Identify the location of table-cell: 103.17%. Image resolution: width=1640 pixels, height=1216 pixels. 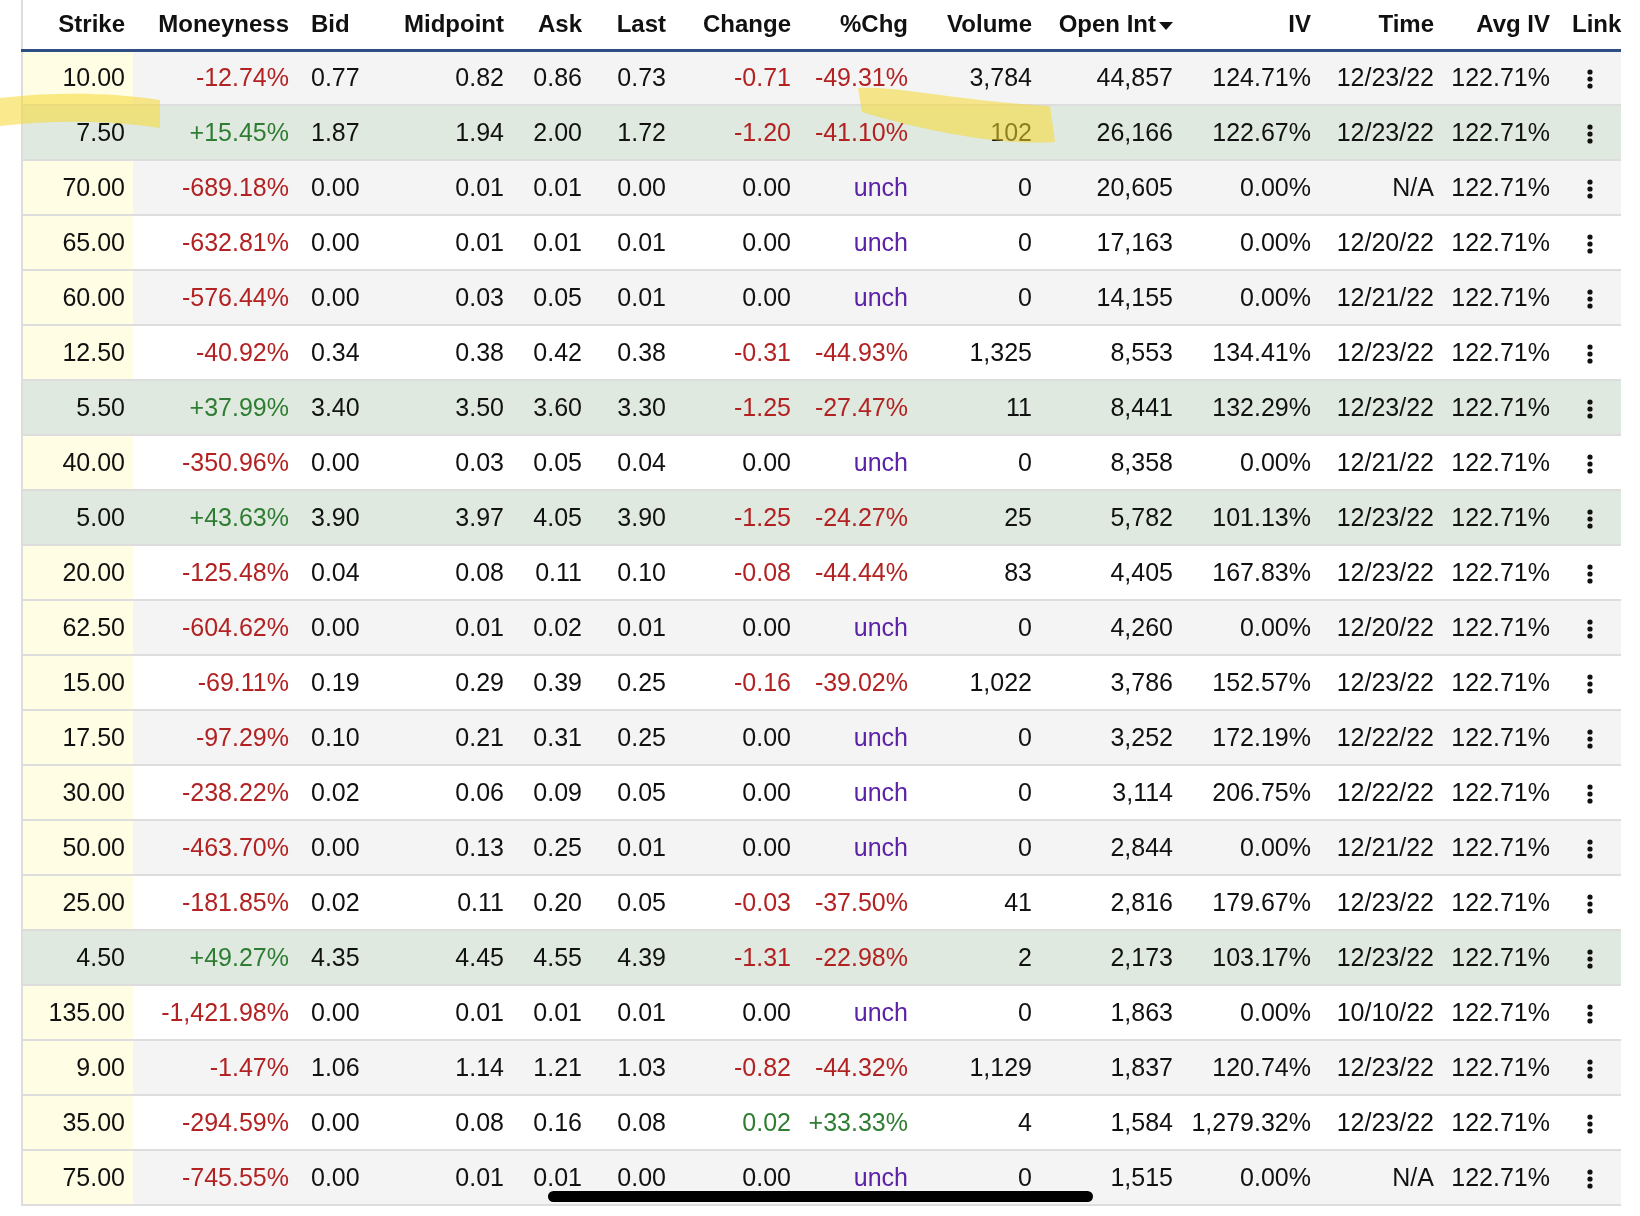
(1261, 956).